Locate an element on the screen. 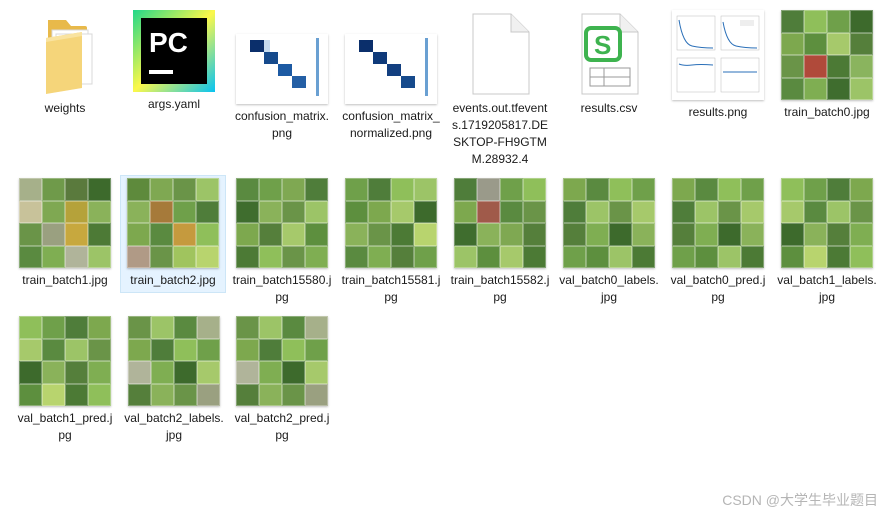  folder-icon is located at coordinates (65, 53).